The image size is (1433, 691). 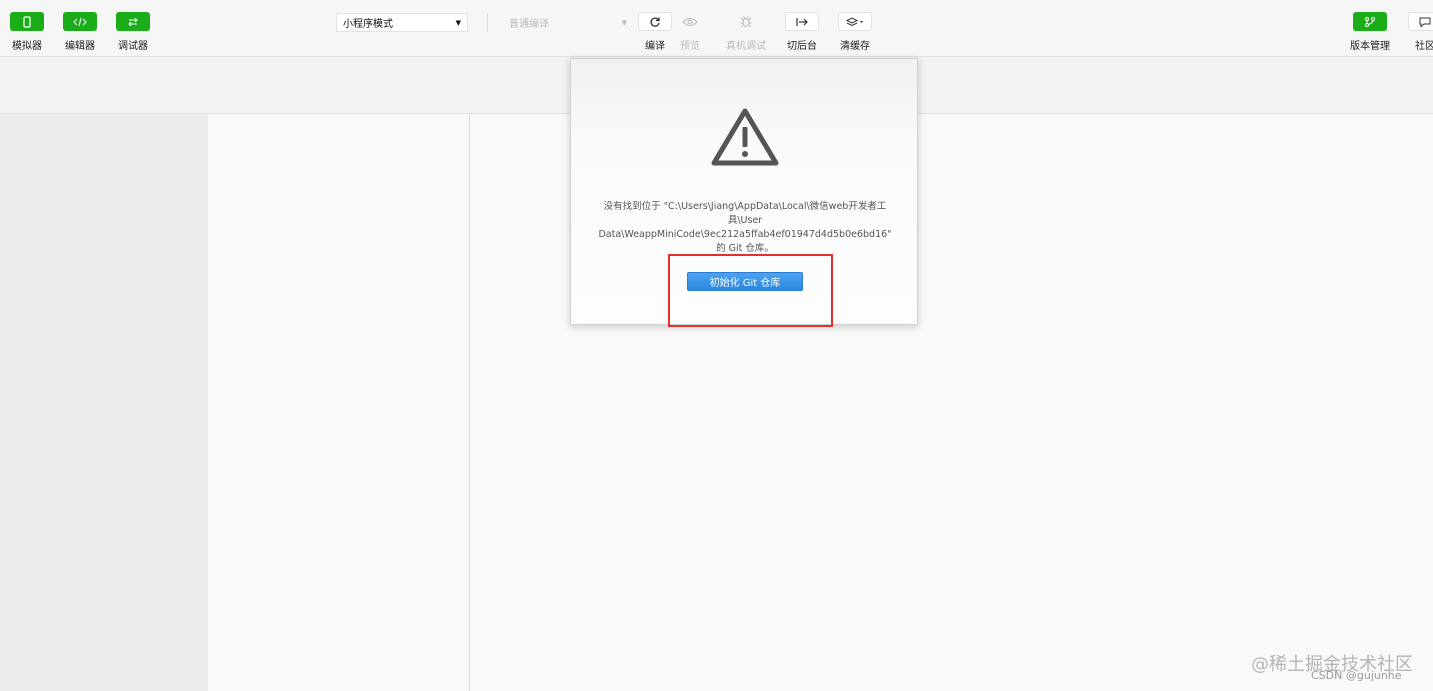 I want to click on highlight-annotation-box, so click(x=750, y=290).